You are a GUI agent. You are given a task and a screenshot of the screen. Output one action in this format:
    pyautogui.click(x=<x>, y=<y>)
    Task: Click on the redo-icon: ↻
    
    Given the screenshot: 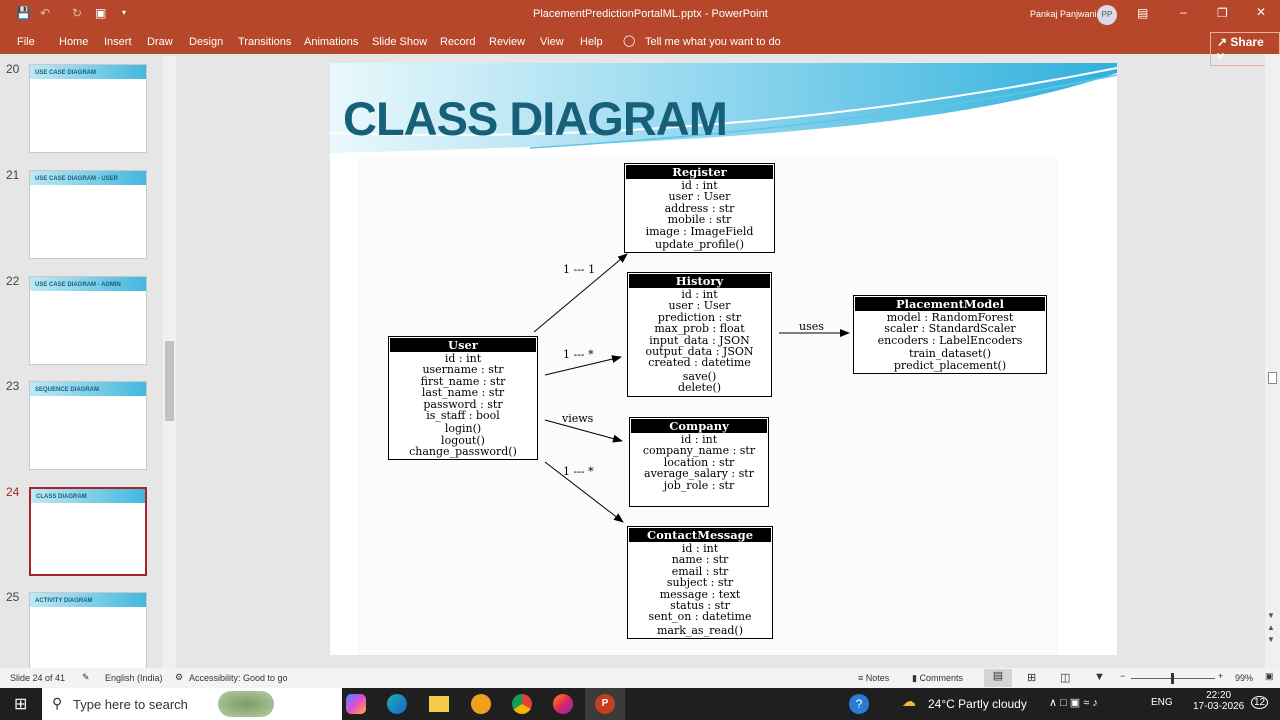 What is the action you would take?
    pyautogui.click(x=77, y=13)
    